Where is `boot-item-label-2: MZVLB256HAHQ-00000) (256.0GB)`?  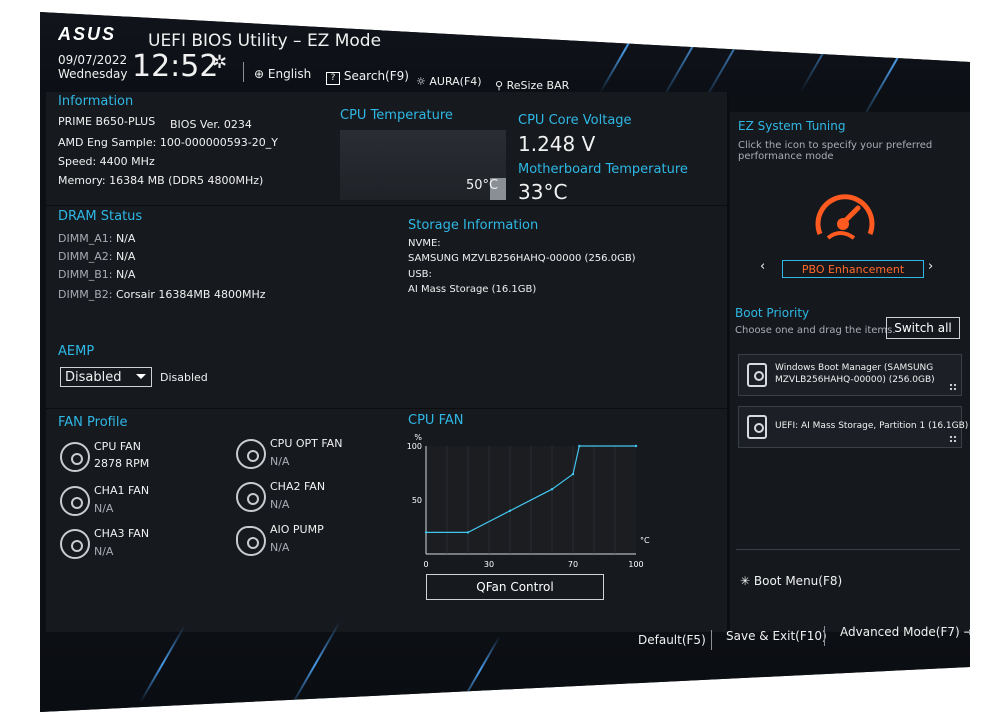
boot-item-label-2: MZVLB256HAHQ-00000) (256.0GB) is located at coordinates (855, 380).